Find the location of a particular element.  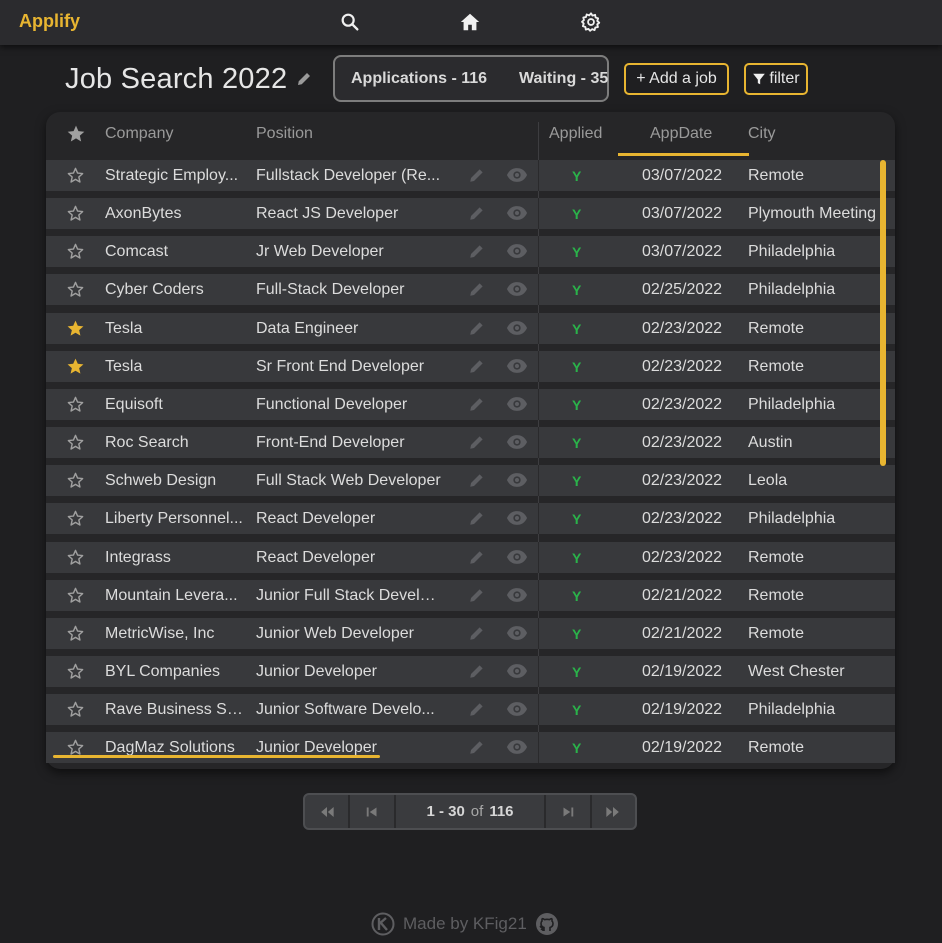

footer-credit: Made by KFig21 is located at coordinates (465, 924).